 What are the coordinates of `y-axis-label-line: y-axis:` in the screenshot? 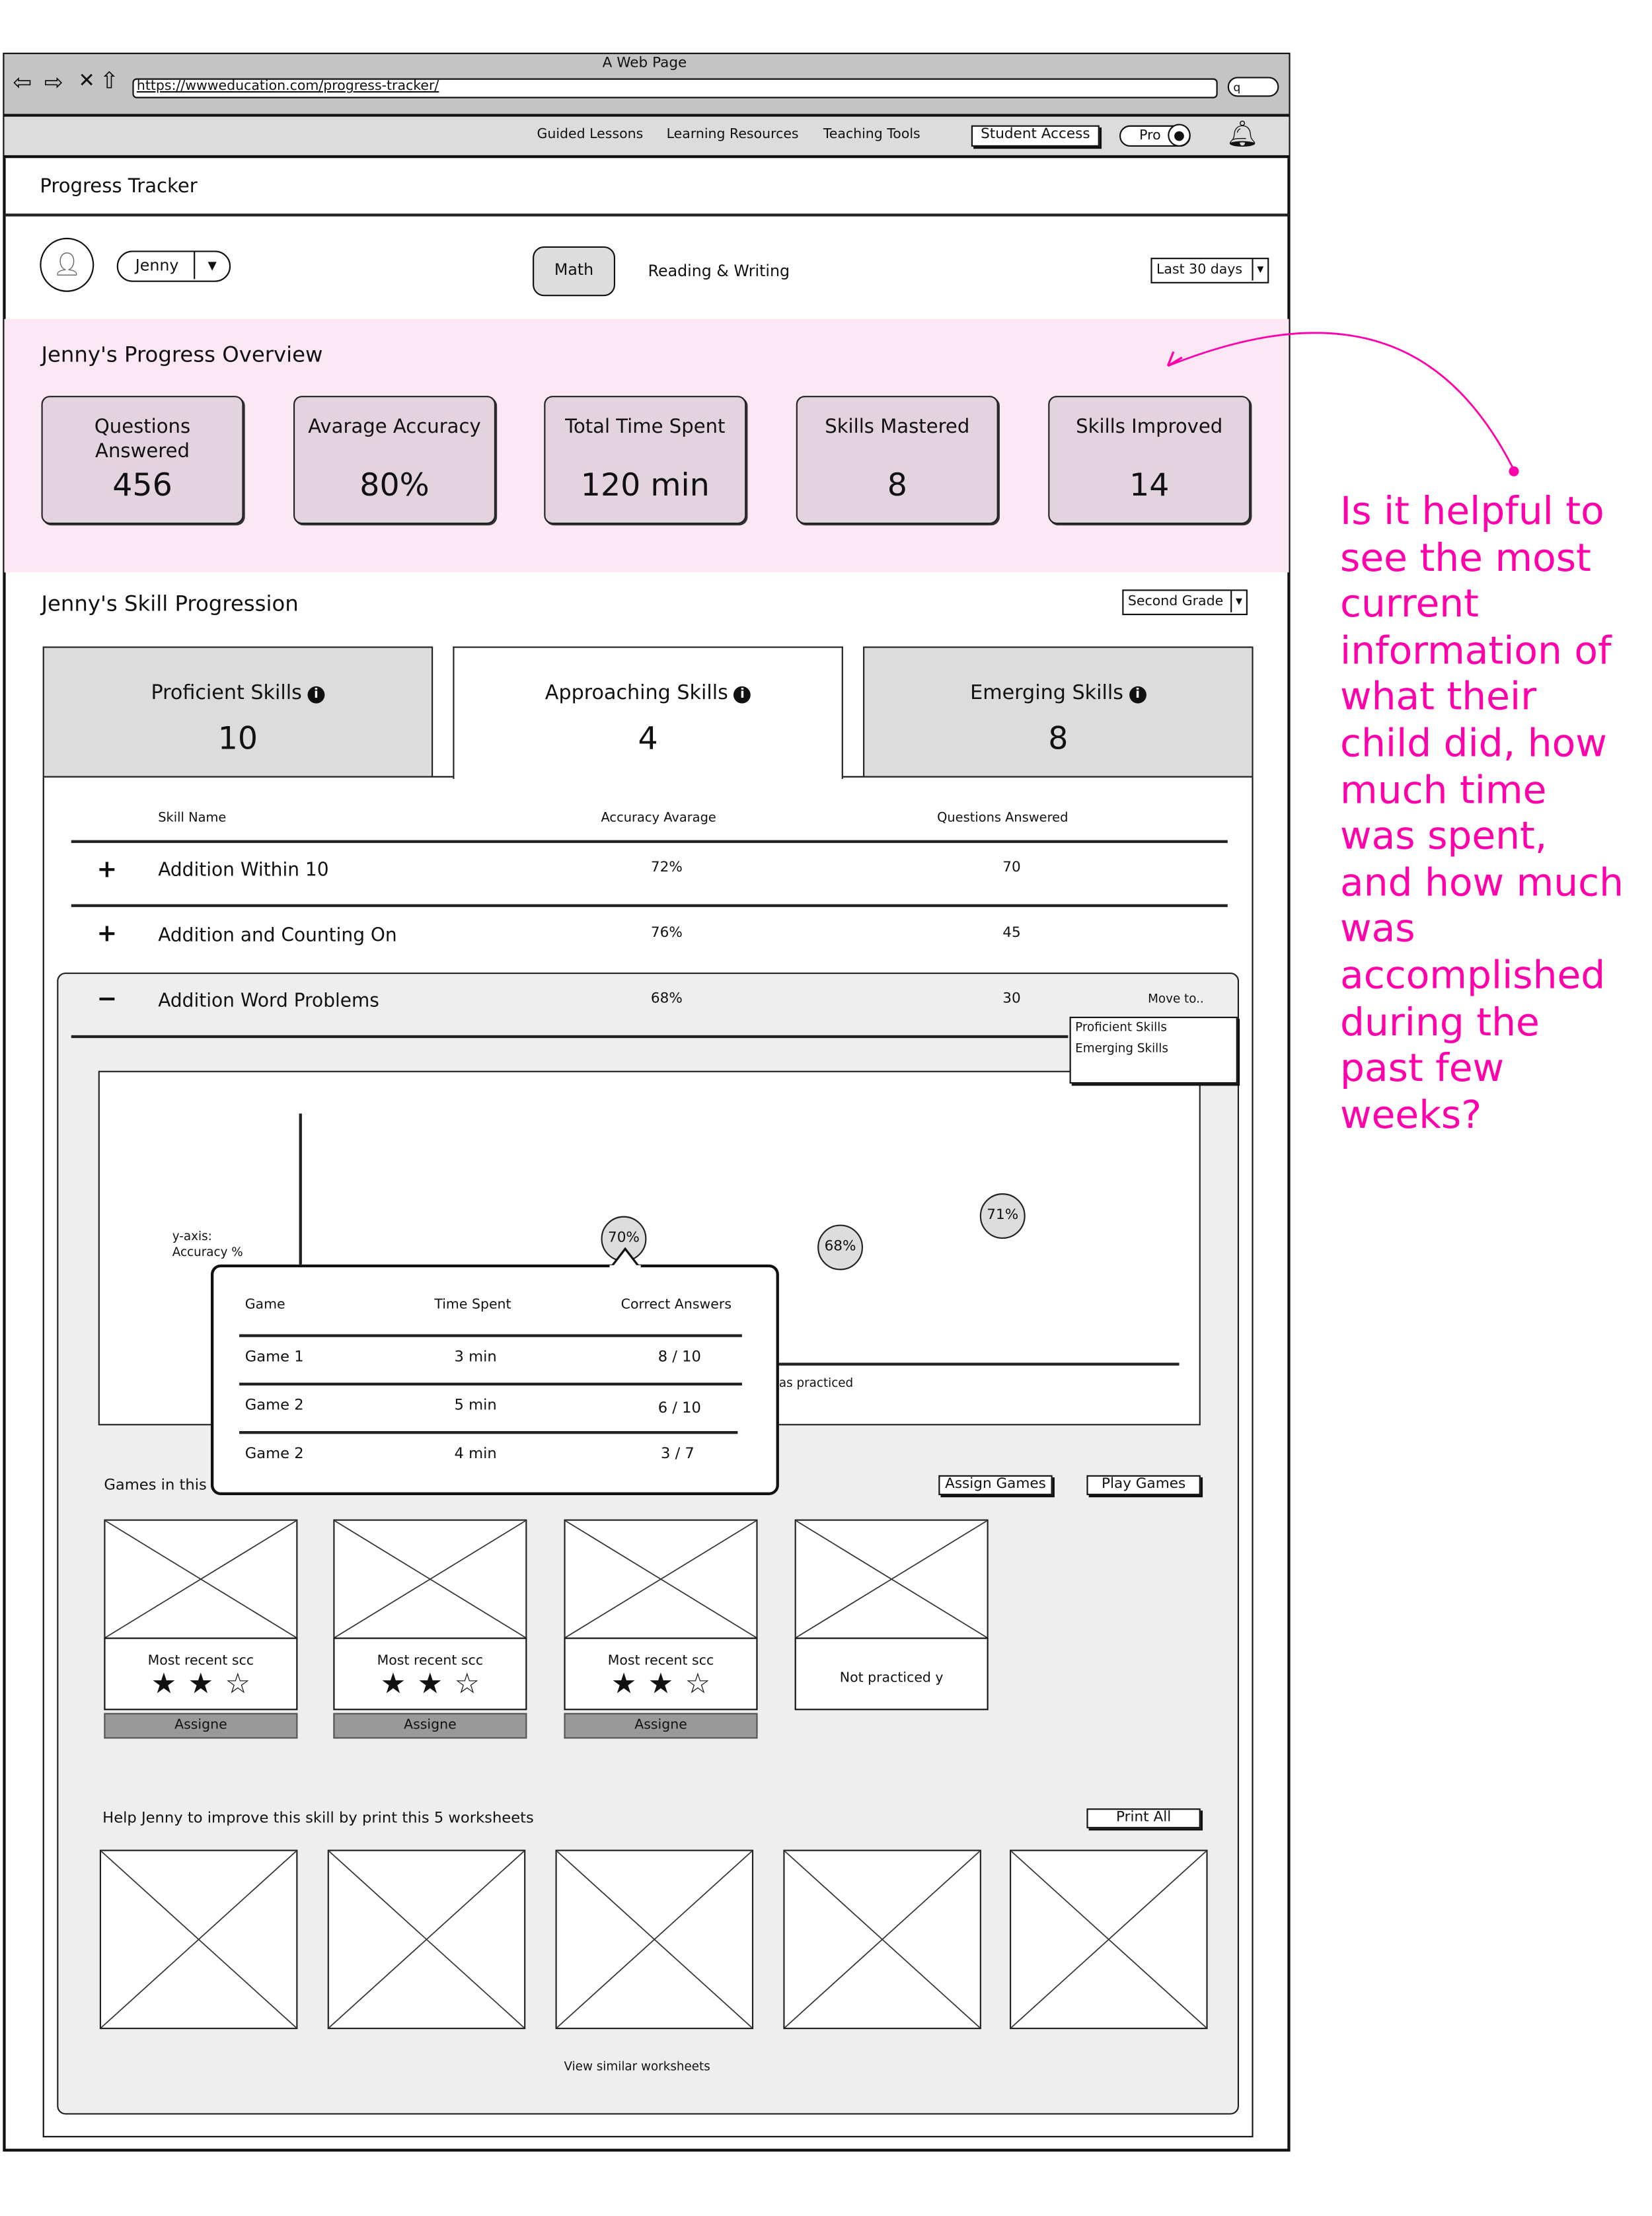 It's located at (192, 1237).